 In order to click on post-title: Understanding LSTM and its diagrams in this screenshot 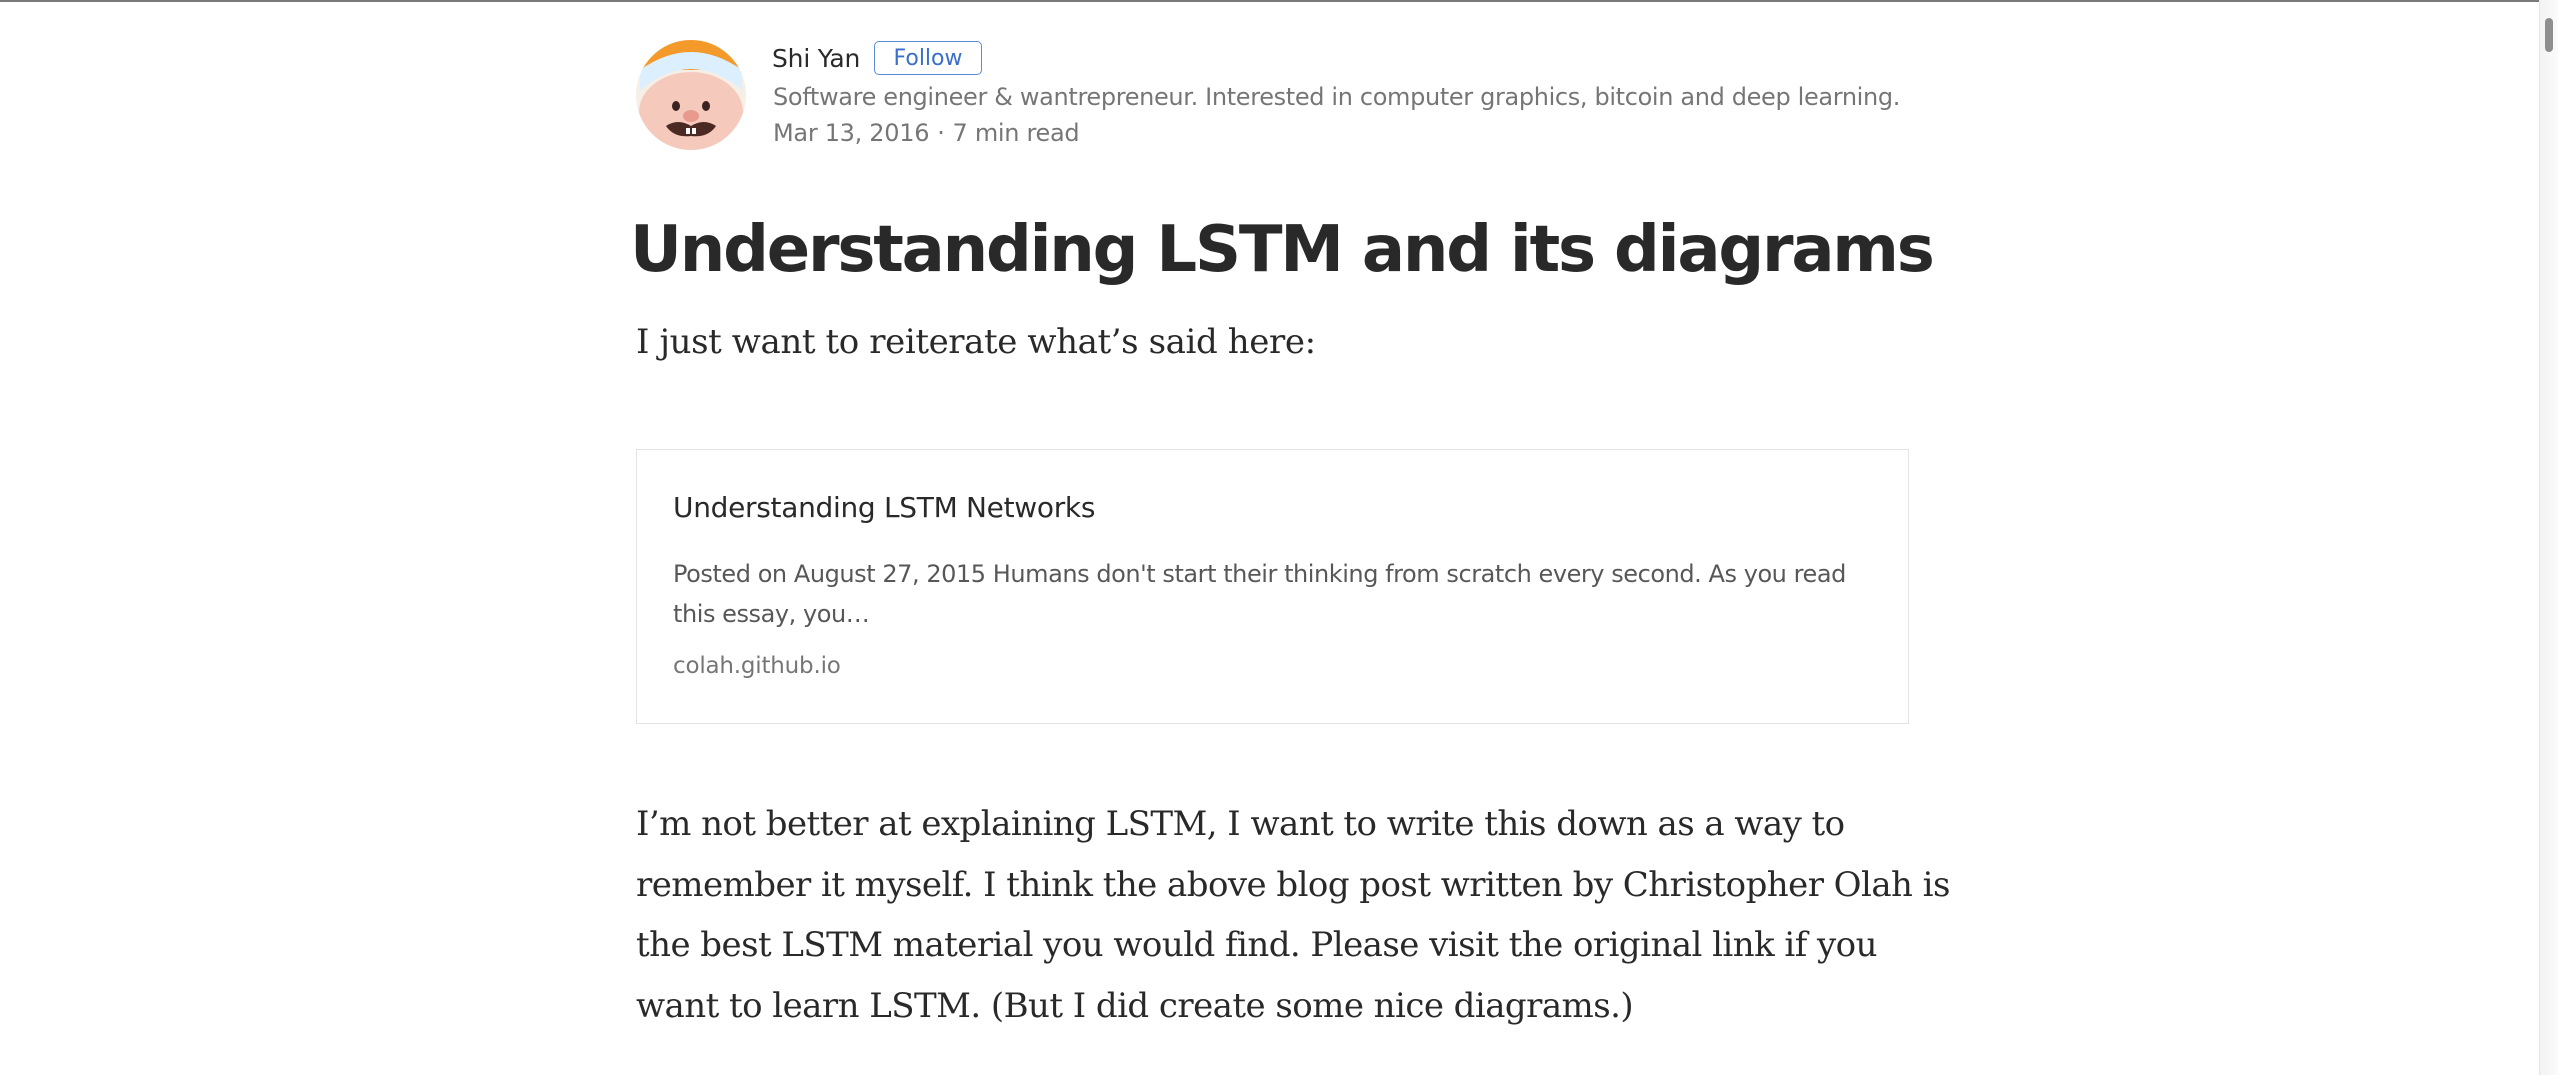, I will do `click(1282, 250)`.